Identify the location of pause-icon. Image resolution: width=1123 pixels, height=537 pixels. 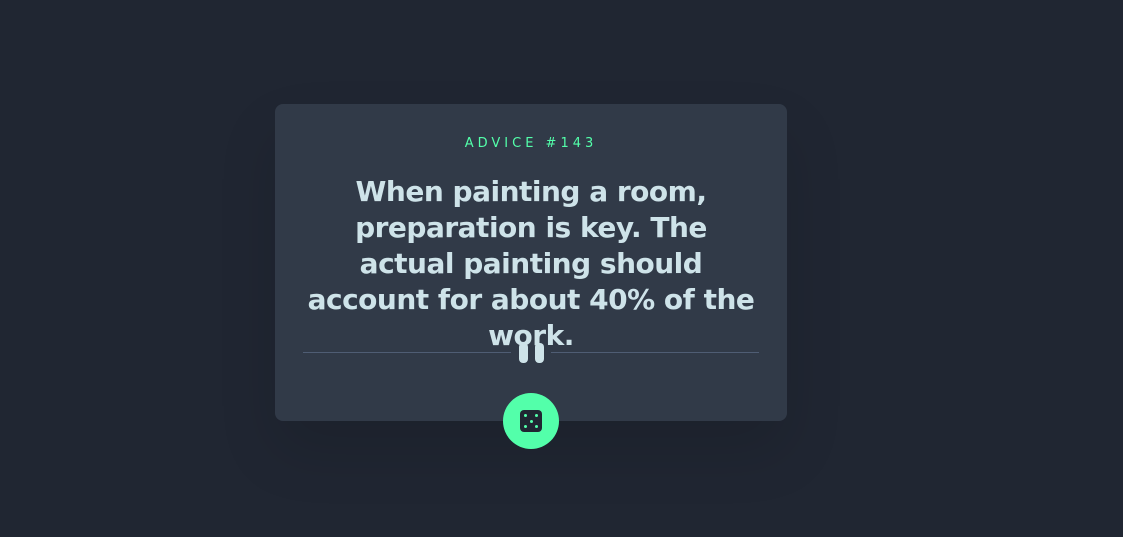
(532, 353).